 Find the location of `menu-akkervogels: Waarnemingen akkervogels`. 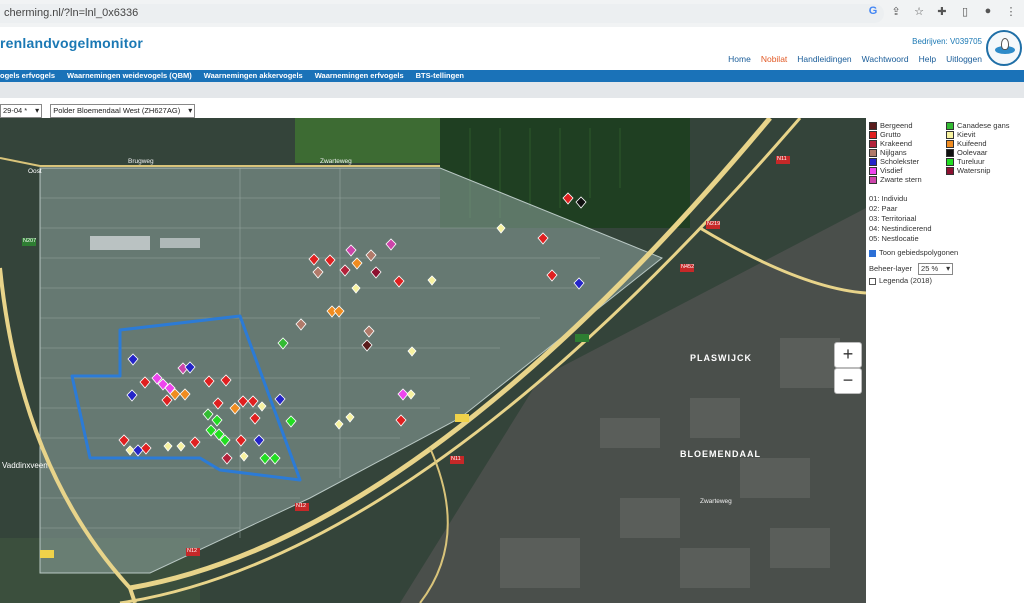

menu-akkervogels: Waarnemingen akkervogels is located at coordinates (253, 76).